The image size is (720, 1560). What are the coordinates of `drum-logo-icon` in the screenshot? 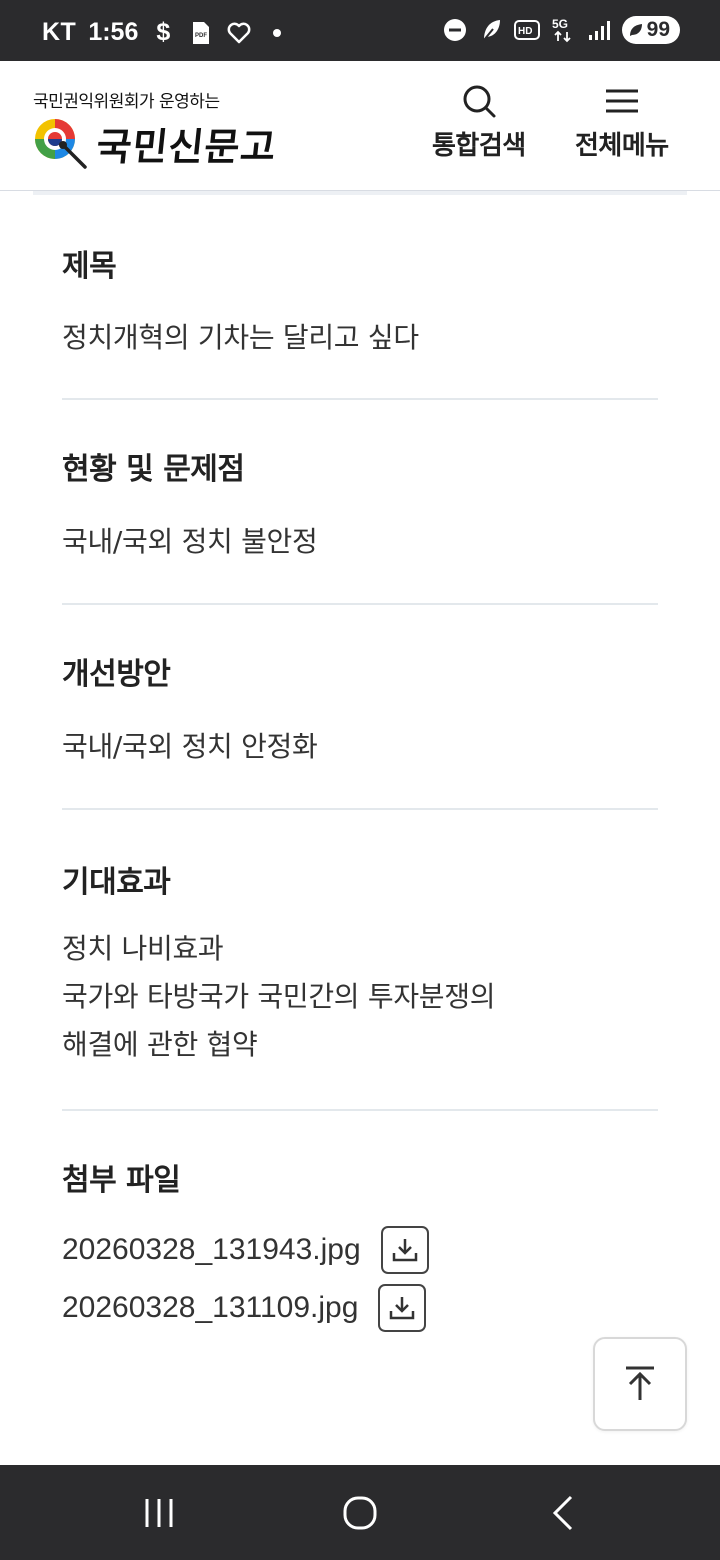 It's located at (62, 144).